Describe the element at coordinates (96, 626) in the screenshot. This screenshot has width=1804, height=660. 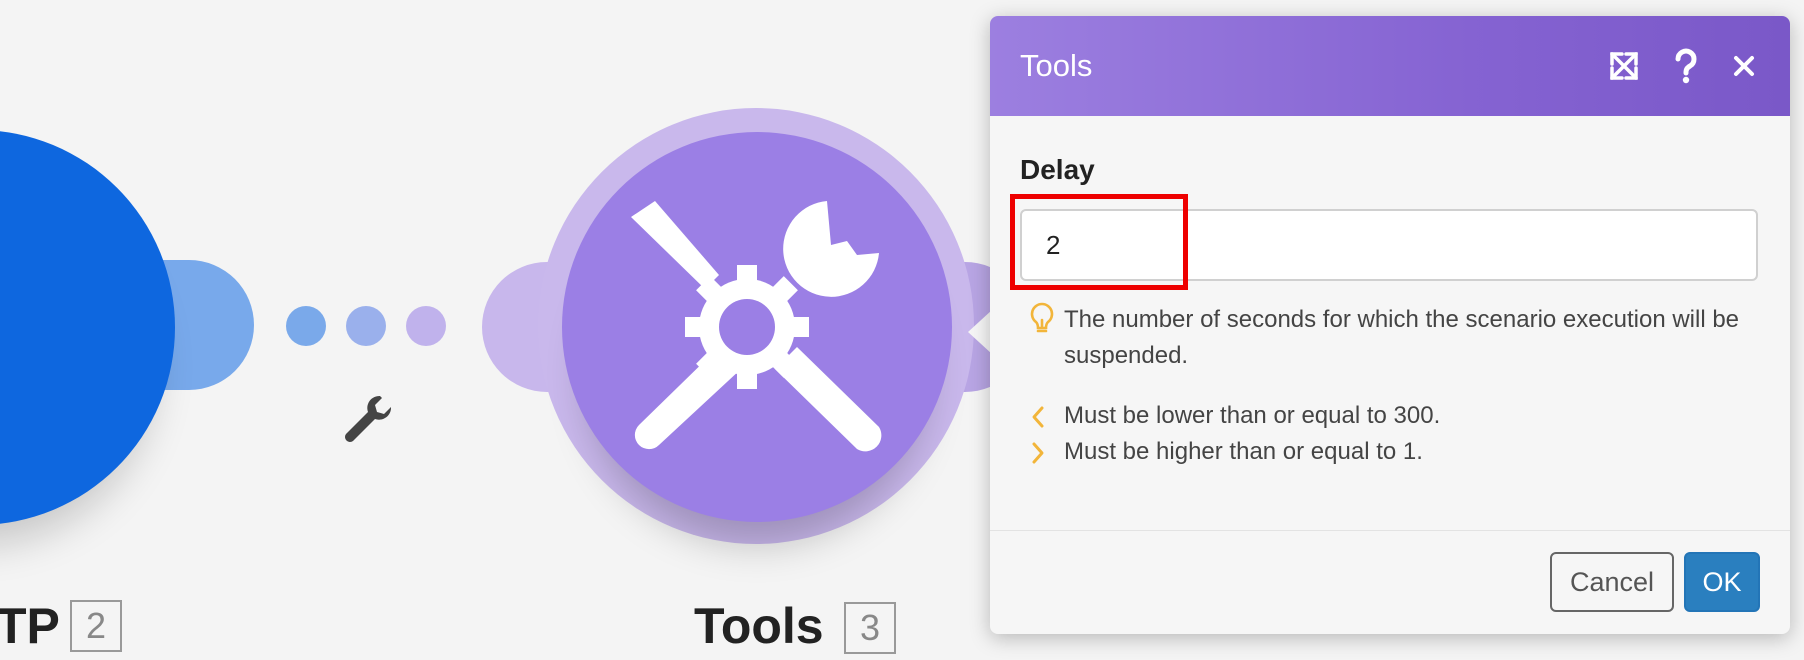
I see `http-node-badge: 2` at that location.